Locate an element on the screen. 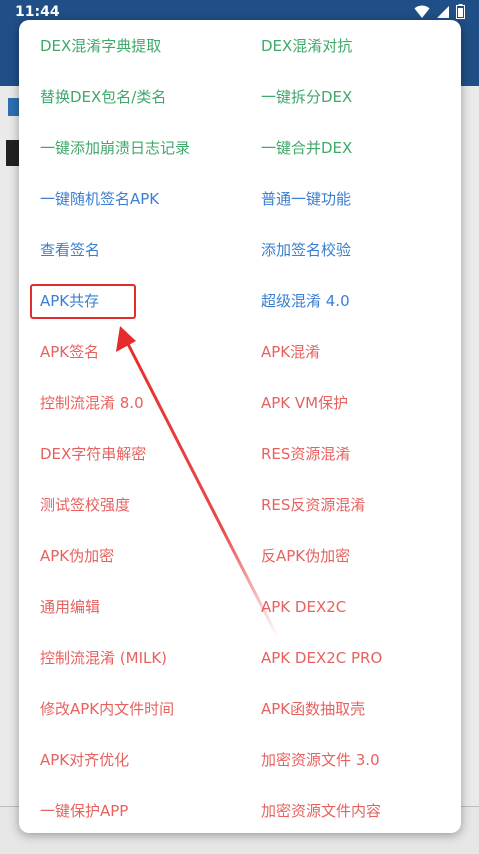  menu-item-test-signature-strength: 测试签校强度 is located at coordinates (85, 505).